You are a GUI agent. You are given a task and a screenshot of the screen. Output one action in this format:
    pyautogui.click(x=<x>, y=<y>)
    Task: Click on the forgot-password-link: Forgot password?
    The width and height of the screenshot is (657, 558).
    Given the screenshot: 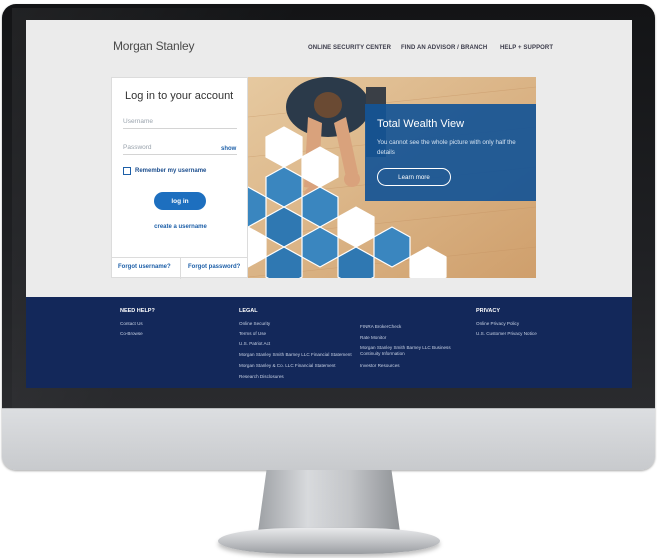 What is the action you would take?
    pyautogui.click(x=214, y=267)
    